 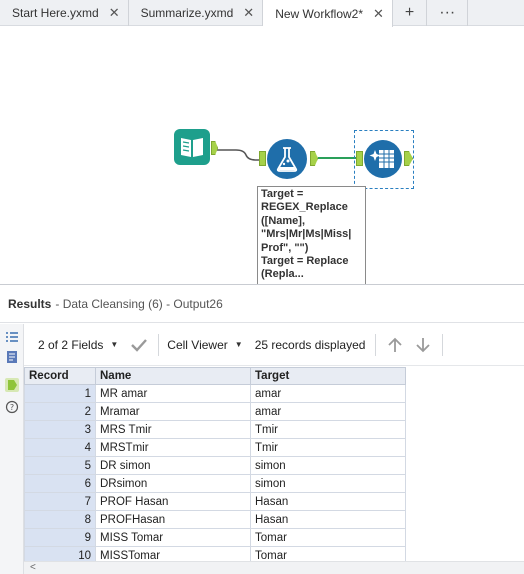 I want to click on input-data-tool, so click(x=192, y=147).